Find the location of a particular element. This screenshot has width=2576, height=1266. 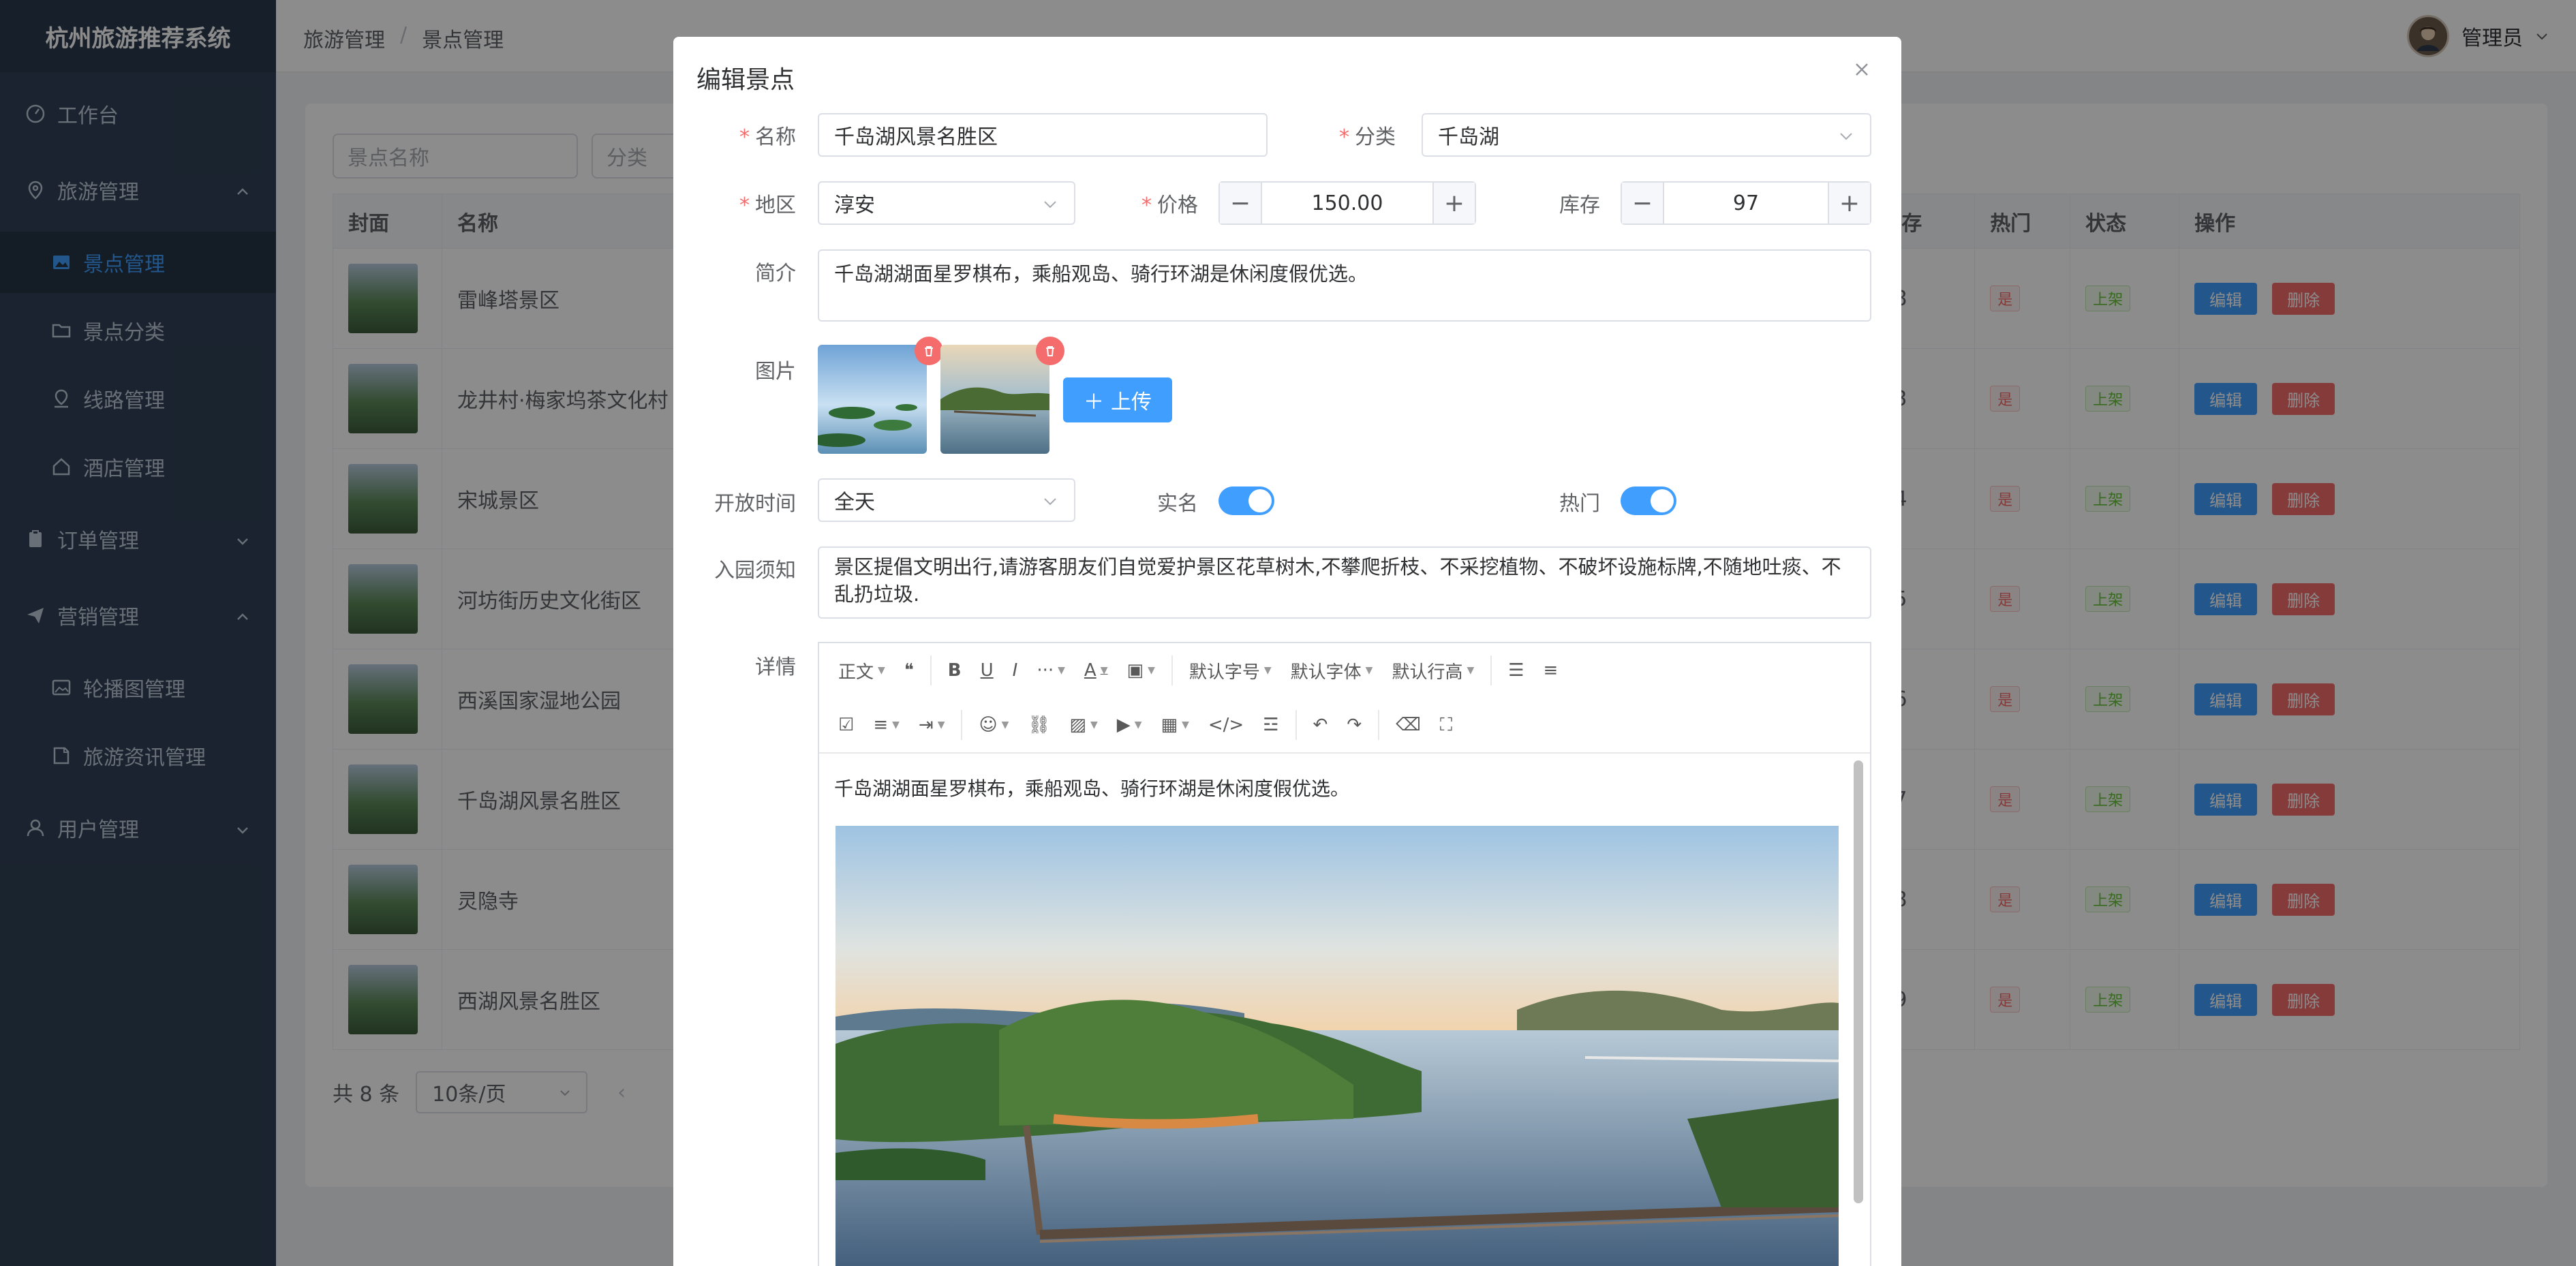

insert-video-icon: ▶ ▼ is located at coordinates (1129, 725).